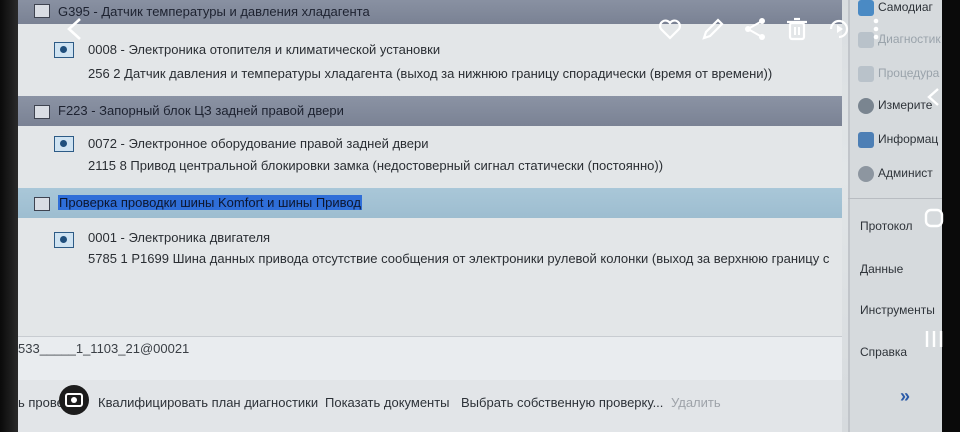 The image size is (960, 432). I want to click on back-icon, so click(75, 29).